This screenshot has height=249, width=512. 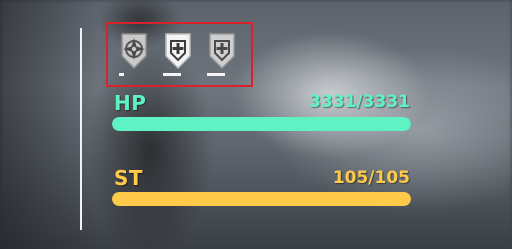 I want to click on hud-divider-line, so click(x=81, y=129).